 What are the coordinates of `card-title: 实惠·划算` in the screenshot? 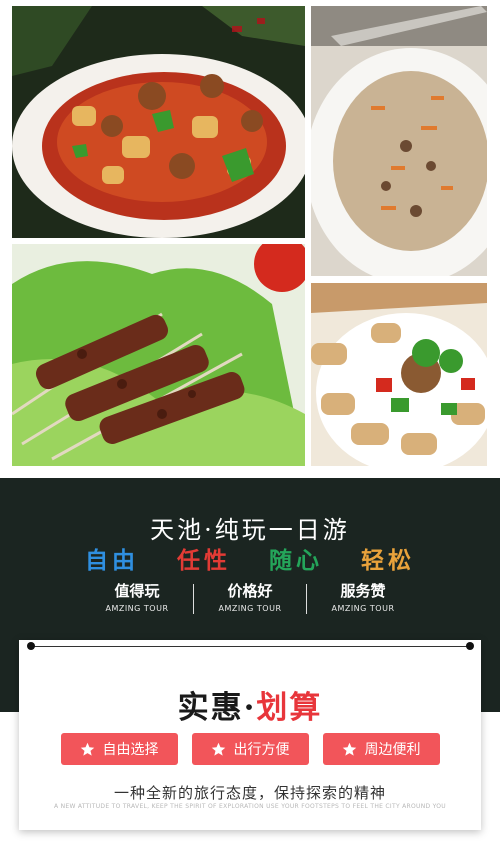 It's located at (250, 704).